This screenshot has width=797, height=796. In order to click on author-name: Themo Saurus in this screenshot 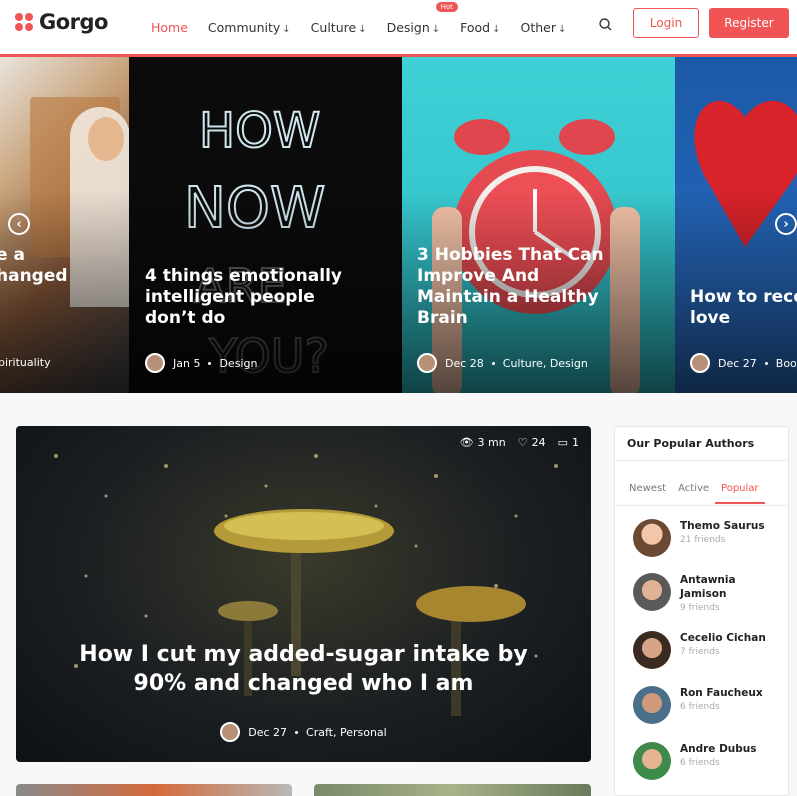, I will do `click(722, 526)`.